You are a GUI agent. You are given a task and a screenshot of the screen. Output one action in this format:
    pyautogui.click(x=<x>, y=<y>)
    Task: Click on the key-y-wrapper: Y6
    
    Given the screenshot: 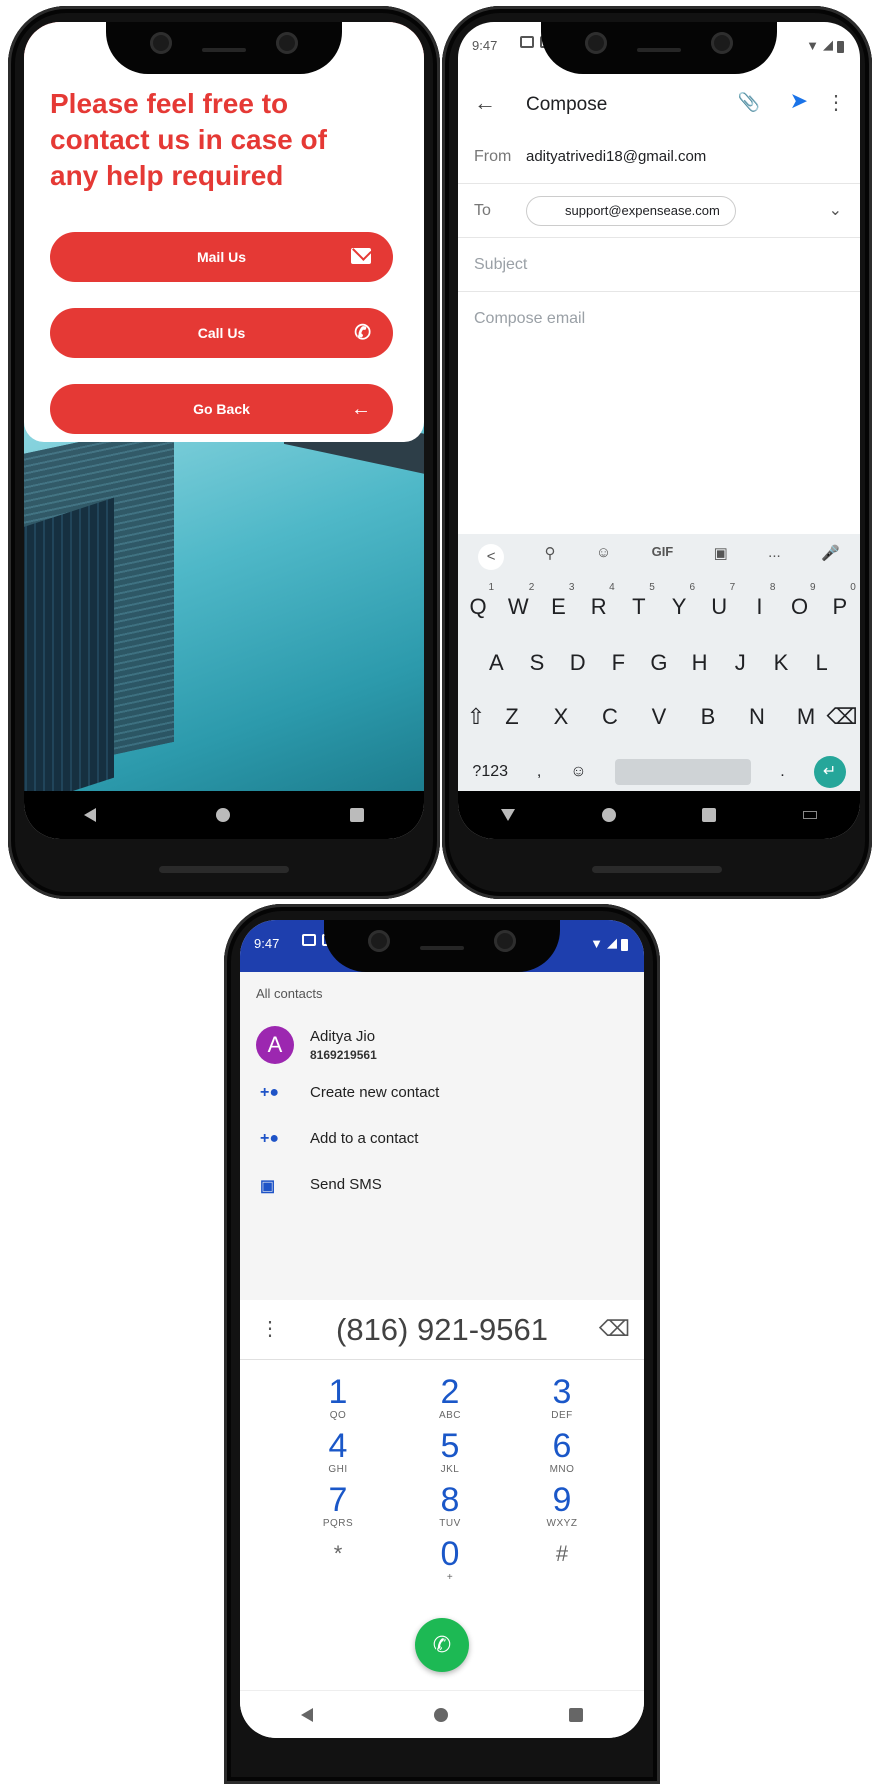 What is the action you would take?
    pyautogui.click(x=679, y=601)
    